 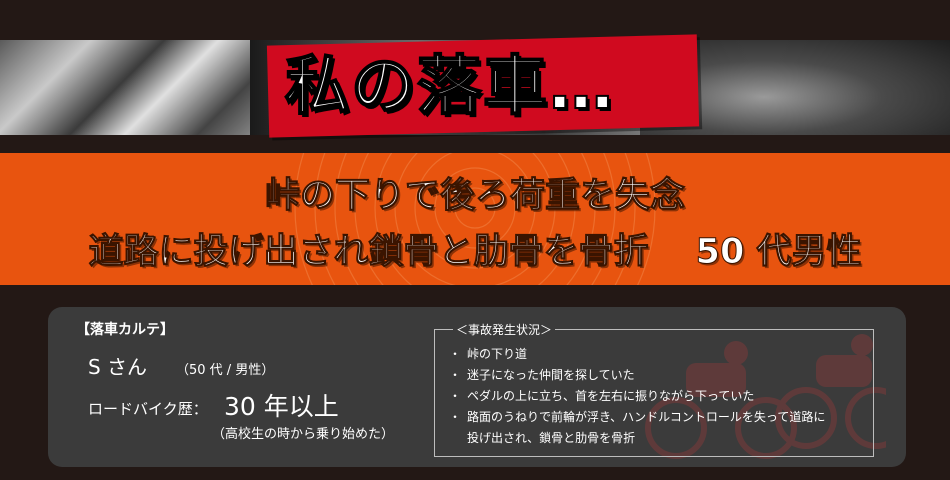 What do you see at coordinates (281, 406) in the screenshot?
I see `experience-value: 30 年以上` at bounding box center [281, 406].